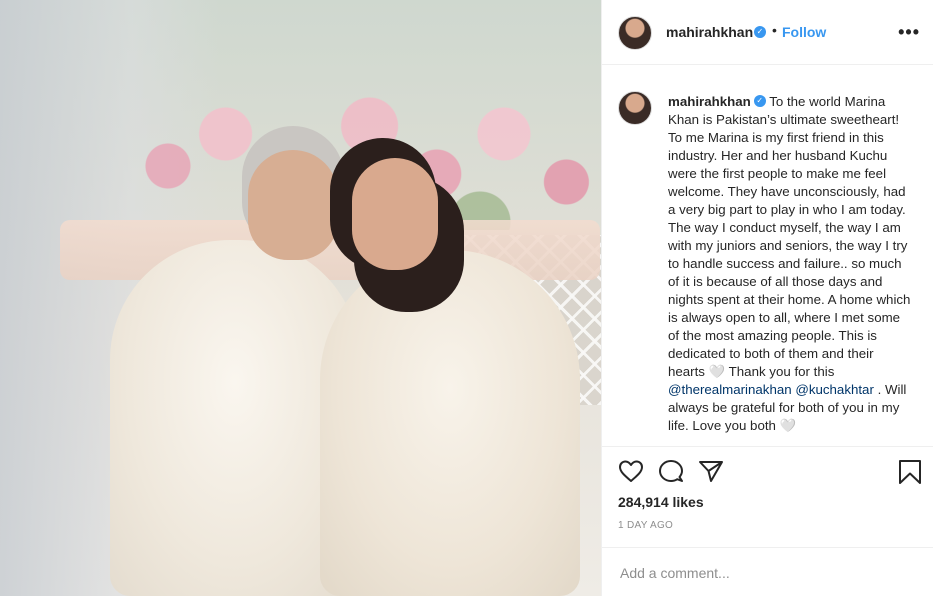  What do you see at coordinates (709, 101) in the screenshot?
I see `caption-username: mahirahkhan` at bounding box center [709, 101].